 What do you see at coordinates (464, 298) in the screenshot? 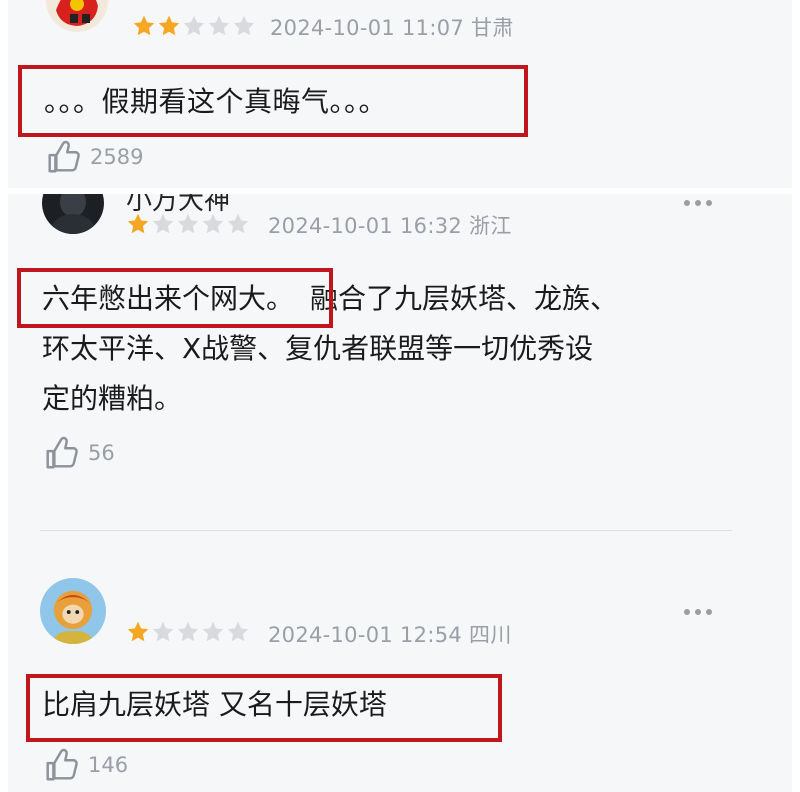
I see `comment-text-continued: 融合了九层妖塔、龙族、` at bounding box center [464, 298].